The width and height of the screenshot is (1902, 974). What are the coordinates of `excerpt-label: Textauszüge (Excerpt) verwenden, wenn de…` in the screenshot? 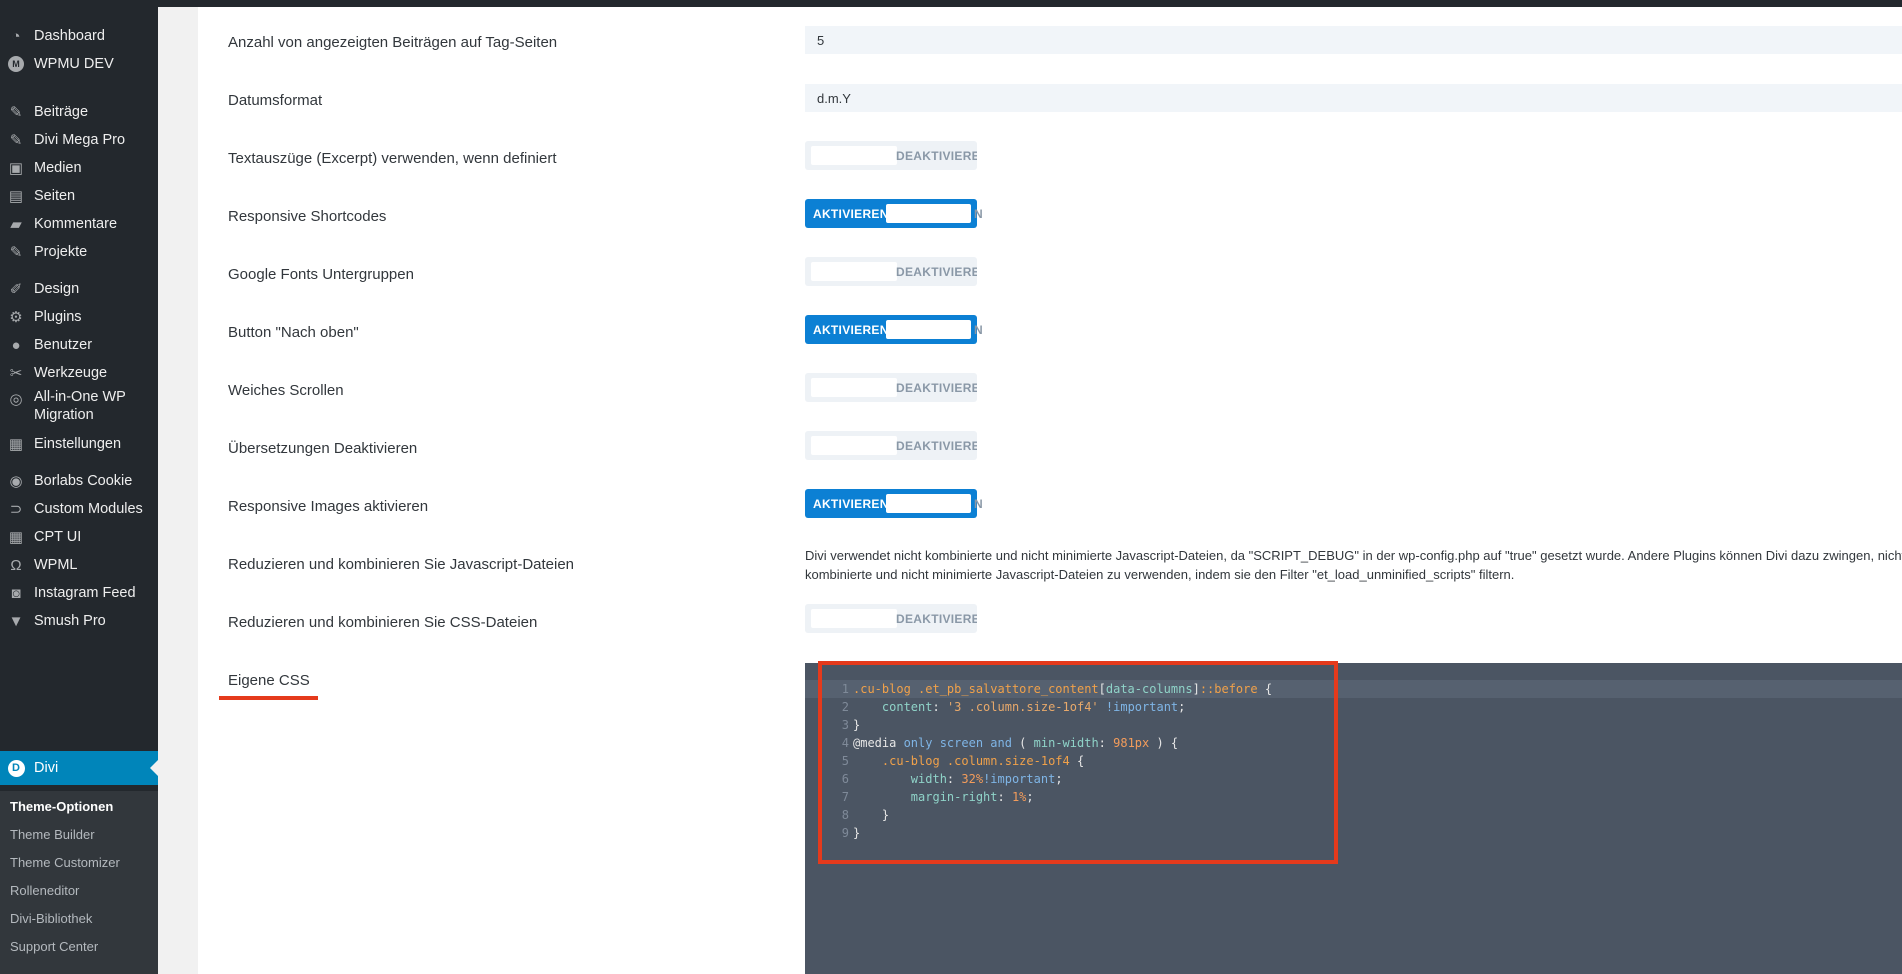 It's located at (392, 158).